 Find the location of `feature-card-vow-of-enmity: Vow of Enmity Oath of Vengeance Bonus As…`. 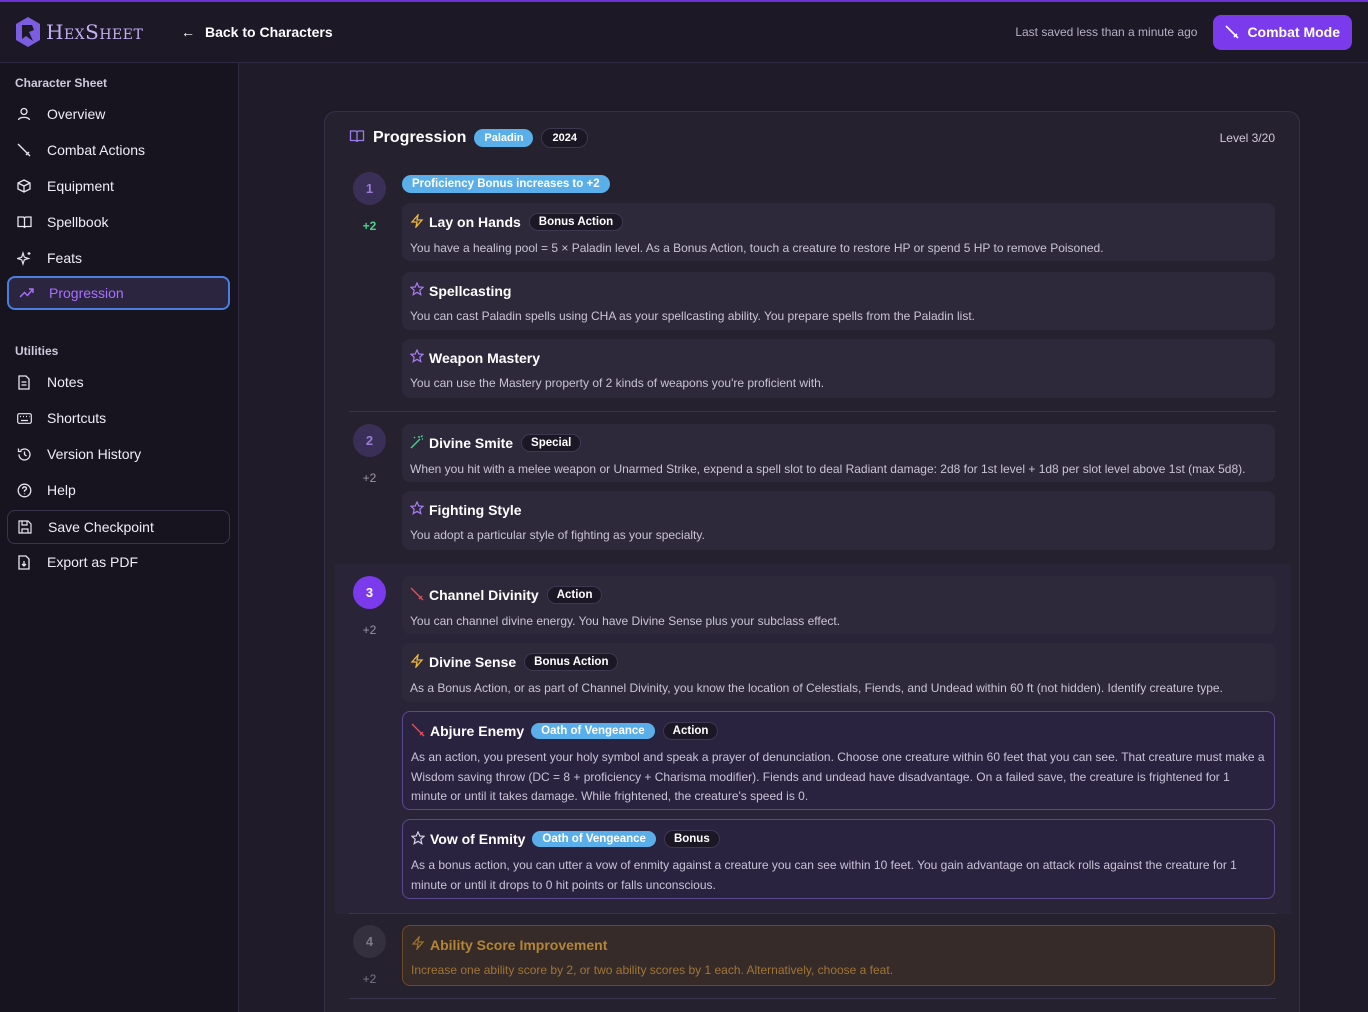

feature-card-vow-of-enmity: Vow of Enmity Oath of Vengeance Bonus As… is located at coordinates (838, 859).